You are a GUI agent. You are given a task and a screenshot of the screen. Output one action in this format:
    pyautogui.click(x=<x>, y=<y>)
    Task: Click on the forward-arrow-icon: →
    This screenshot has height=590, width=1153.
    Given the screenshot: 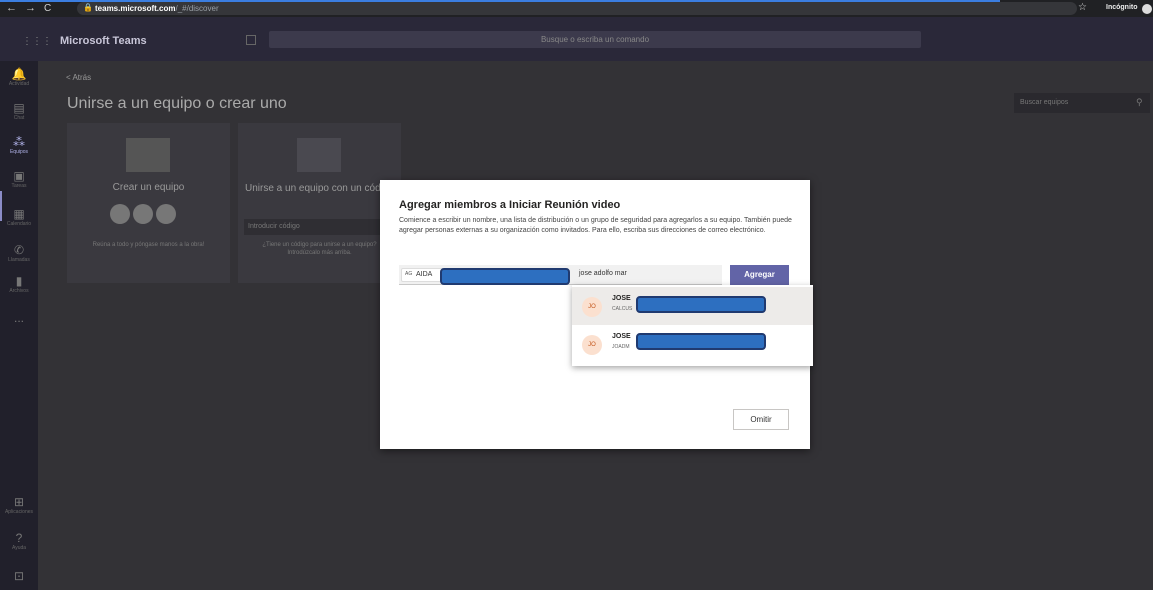 What is the action you would take?
    pyautogui.click(x=30, y=8)
    